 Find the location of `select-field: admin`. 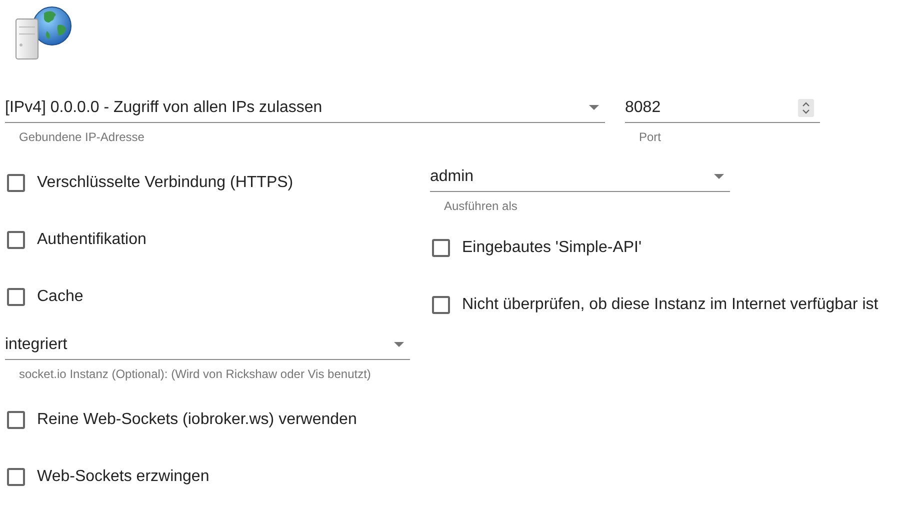

select-field: admin is located at coordinates (580, 177).